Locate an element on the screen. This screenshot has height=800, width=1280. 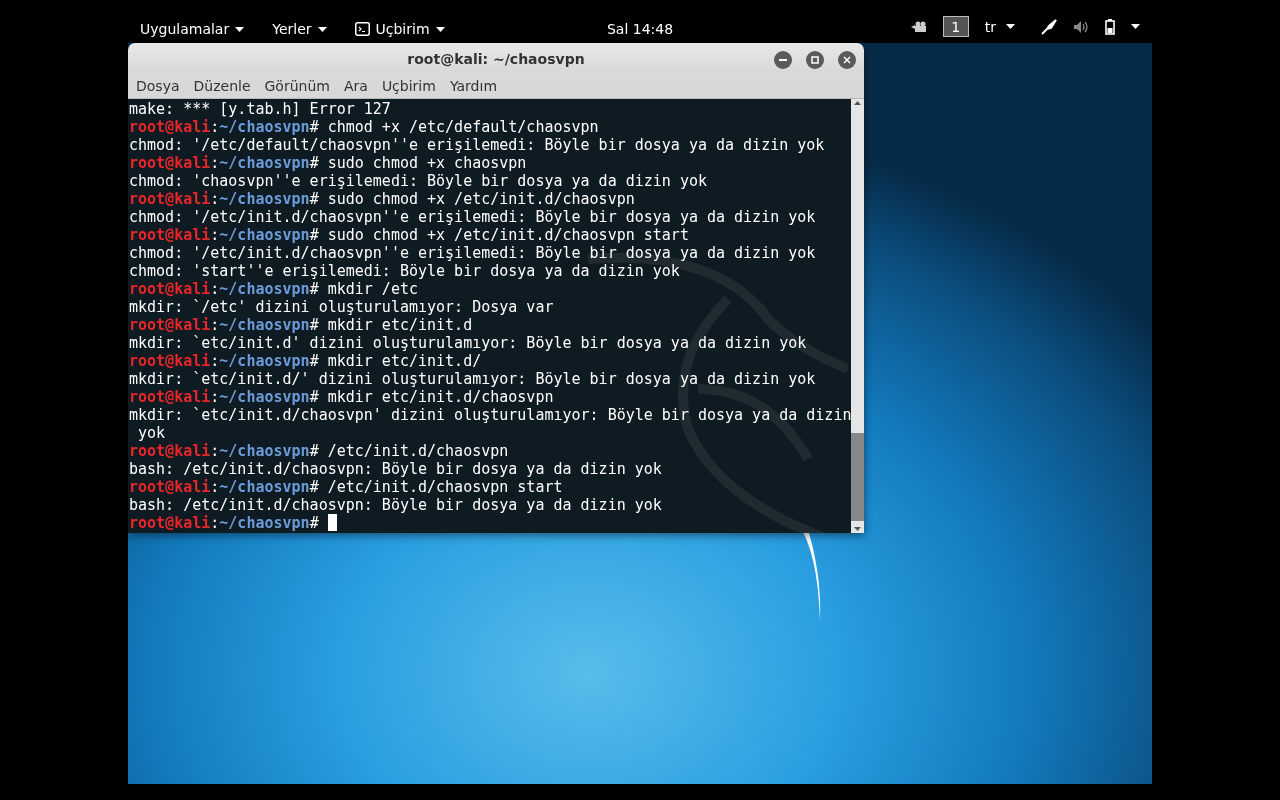
terminal-prompt-line: root@kali:~/chaosvpn# chmod +x /etc/default/chaosvpn is located at coordinates (364, 127).